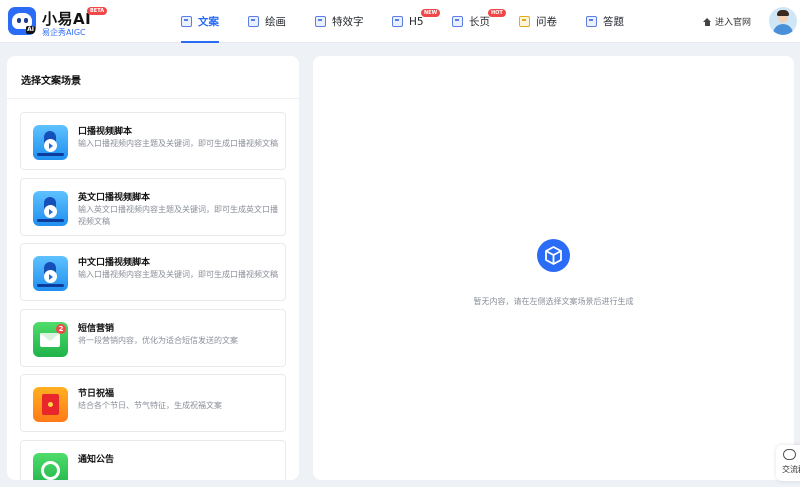 The image size is (800, 487). I want to click on nav-tab-quiz: 答题, so click(605, 21).